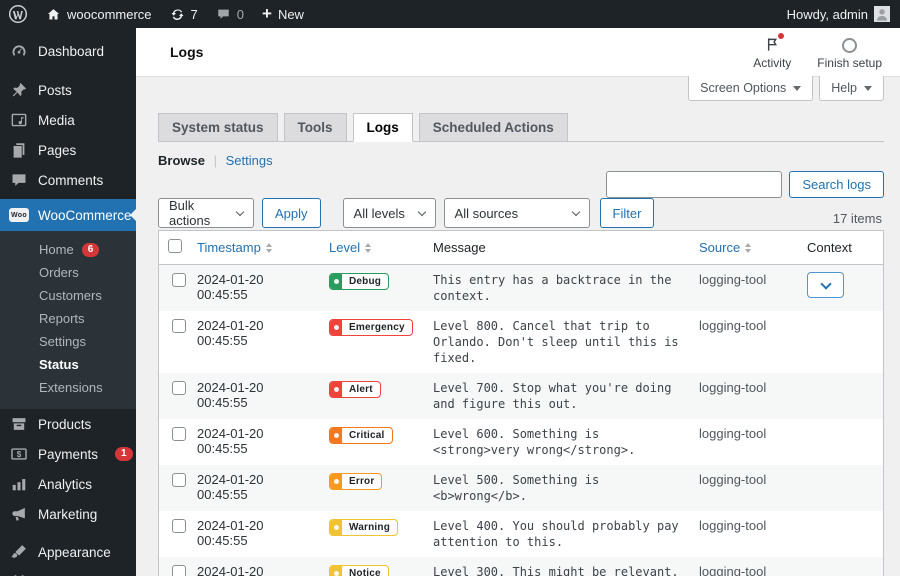 The image size is (900, 576). What do you see at coordinates (421, 211) in the screenshot?
I see `chevron-down-icon` at bounding box center [421, 211].